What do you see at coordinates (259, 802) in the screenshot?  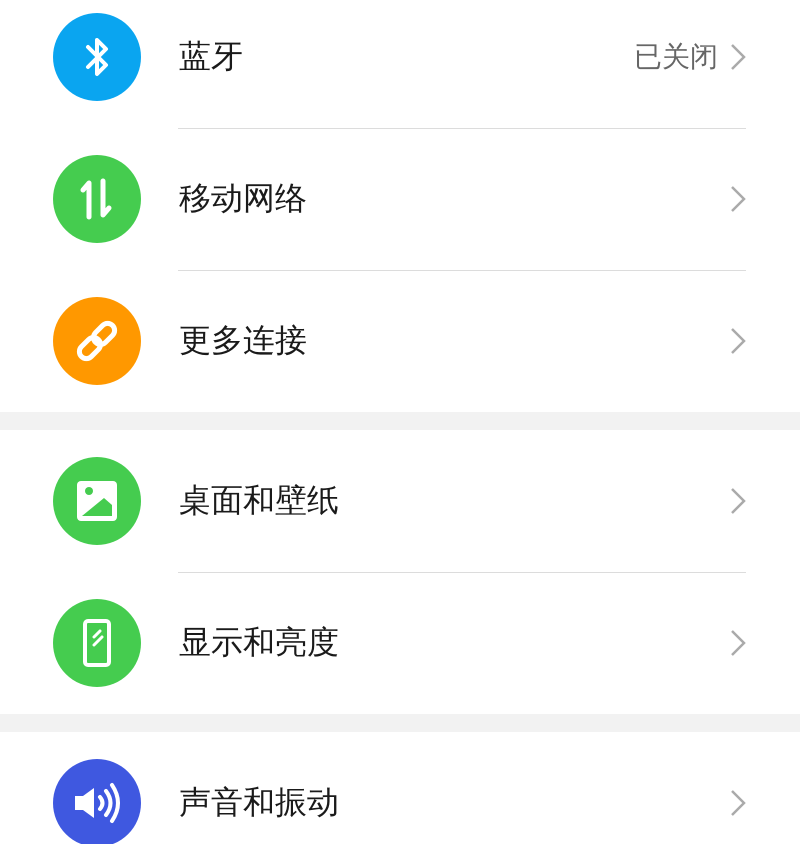 I see `item-label: 声音和振动` at bounding box center [259, 802].